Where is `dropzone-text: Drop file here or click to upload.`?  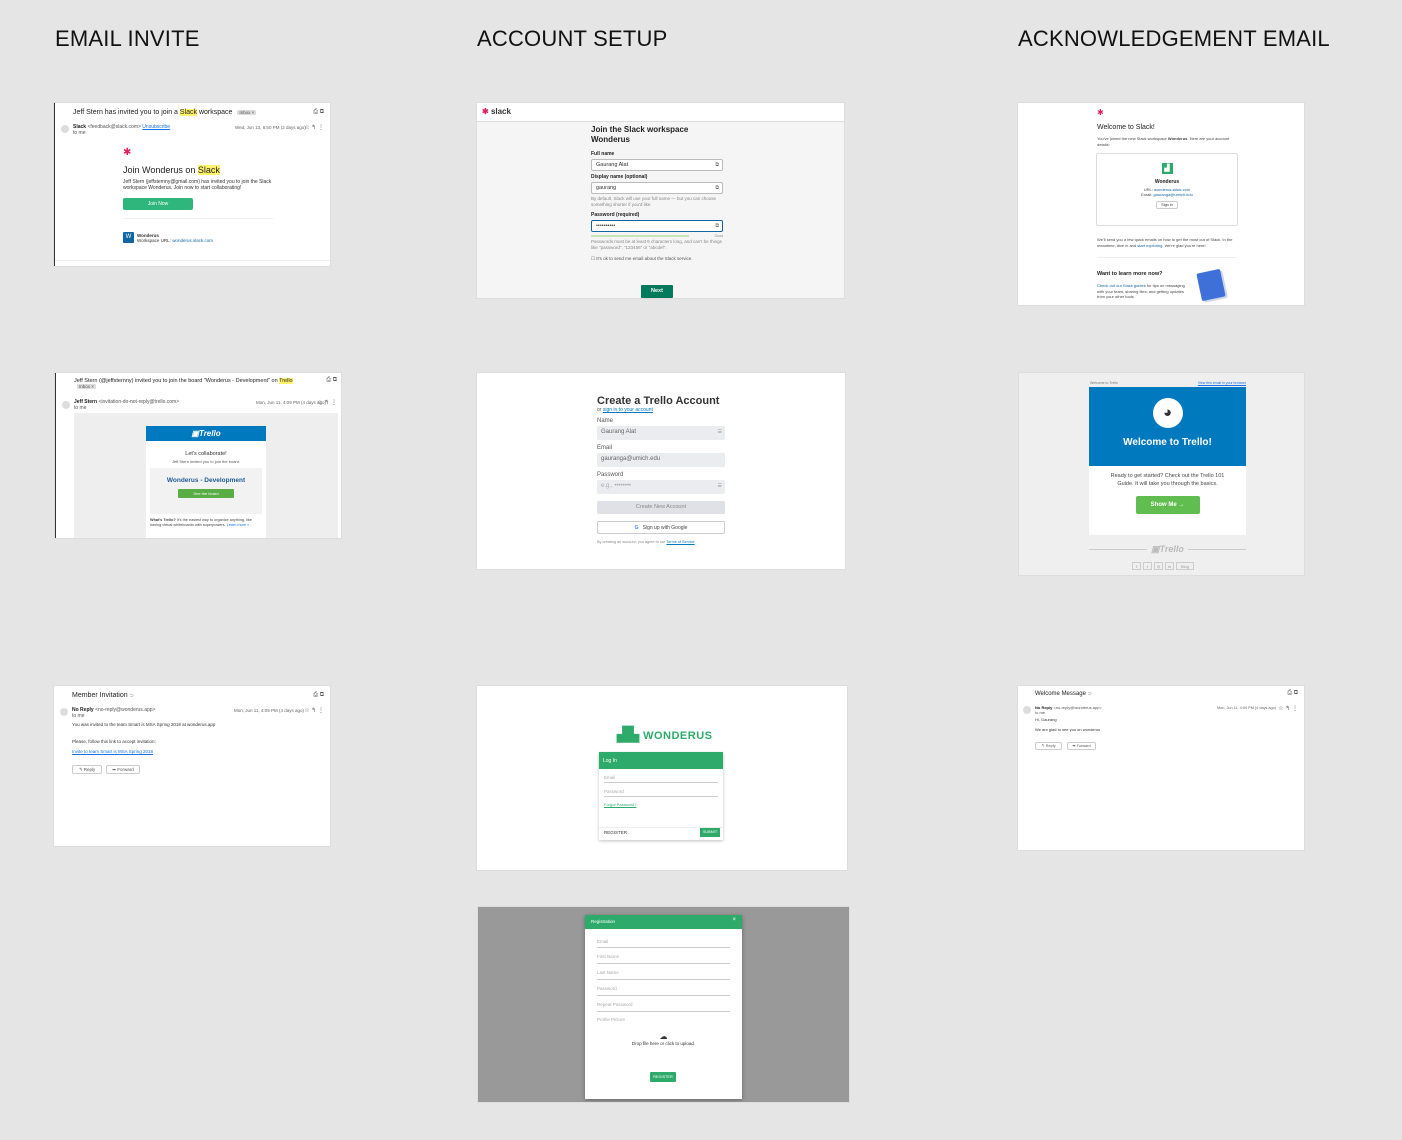 dropzone-text: Drop file here or click to upload. is located at coordinates (663, 1043).